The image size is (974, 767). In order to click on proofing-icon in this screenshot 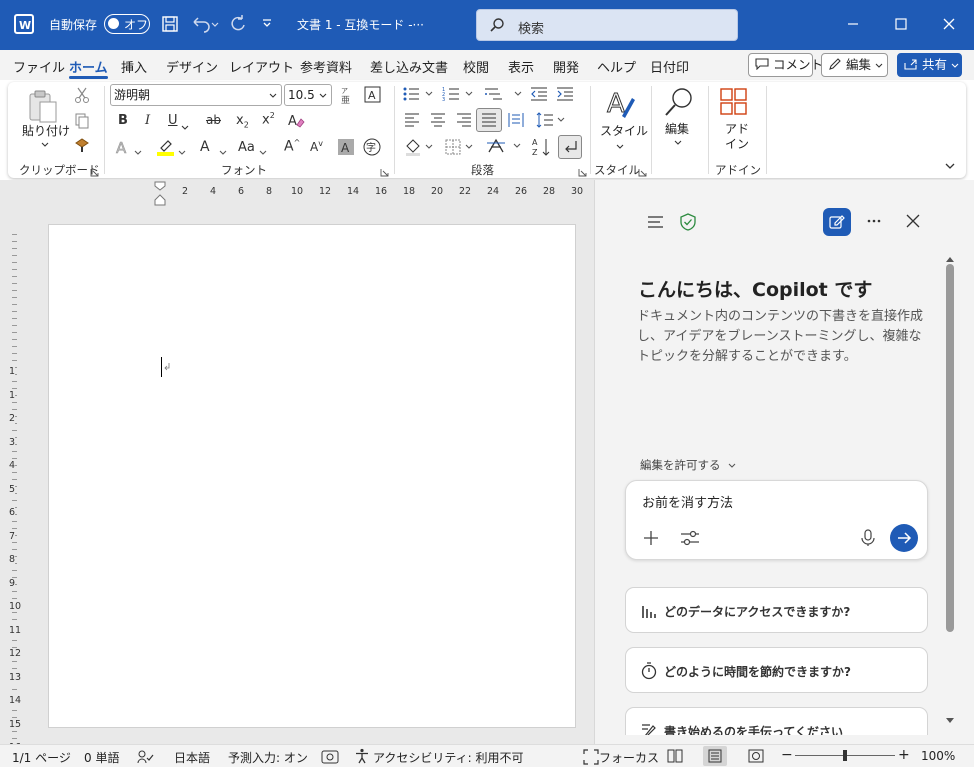, I will do `click(146, 758)`.